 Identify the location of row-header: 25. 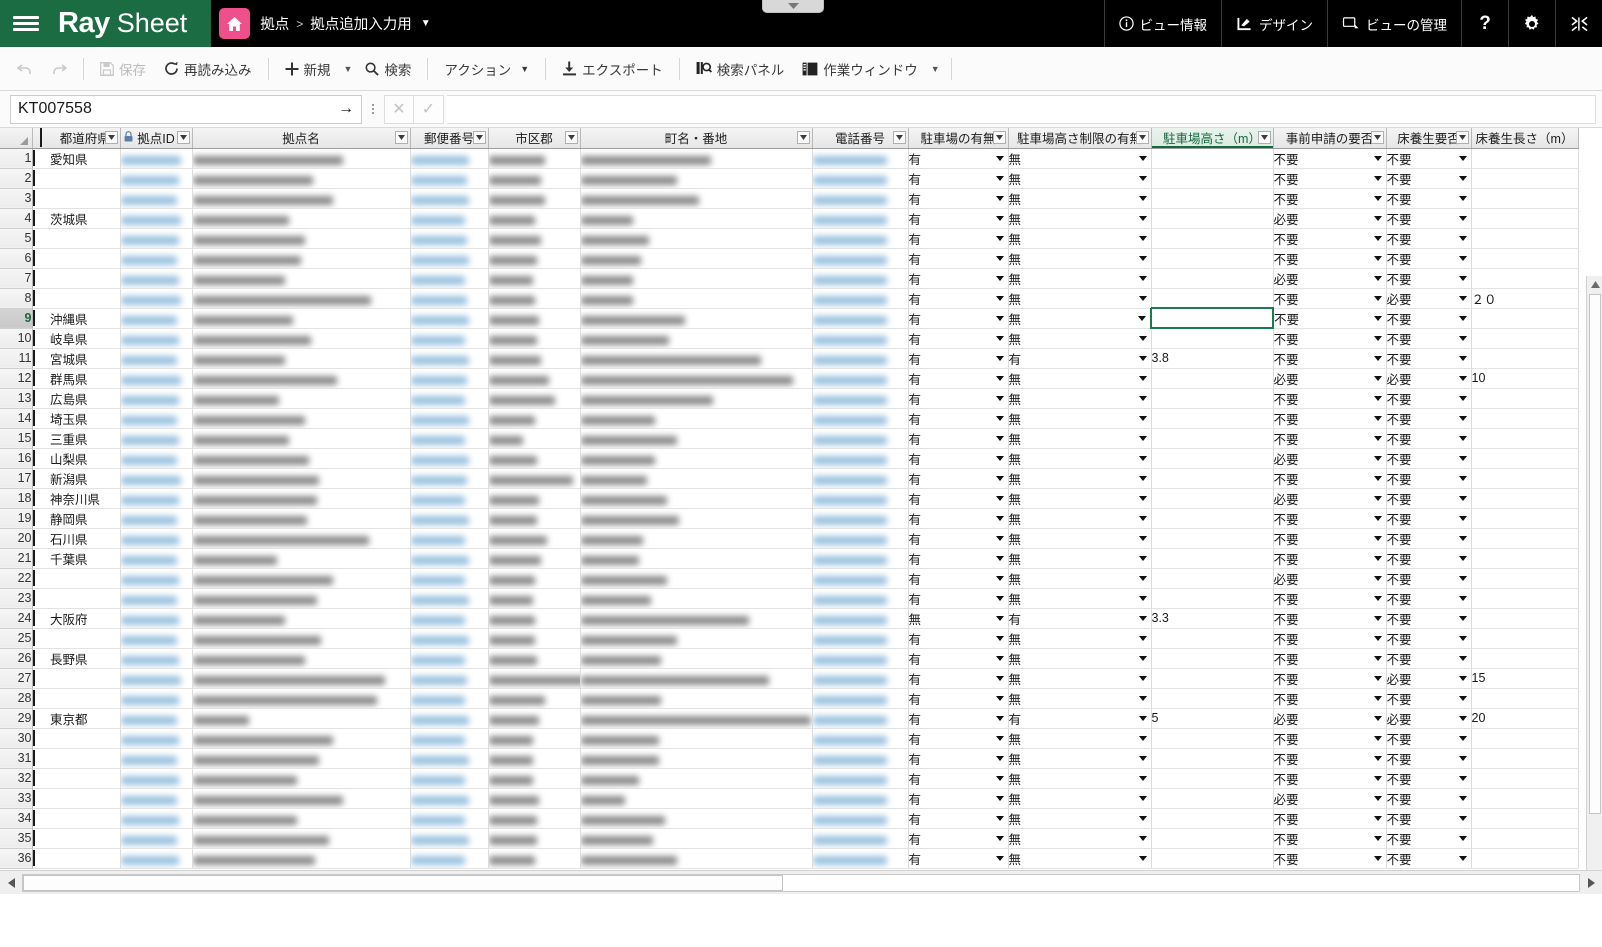
(16, 638).